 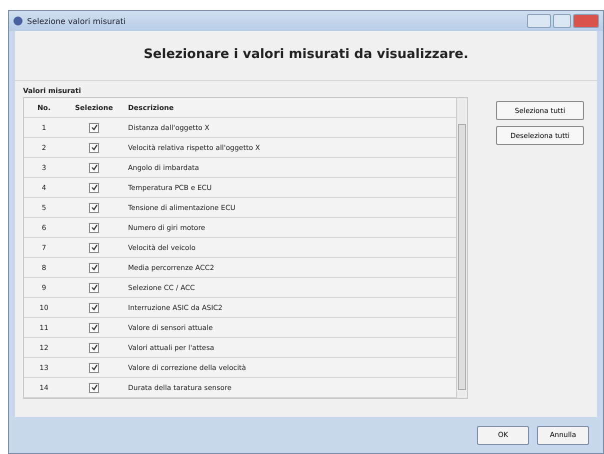 I want to click on window-title: Selezione valori misurati, so click(x=76, y=21).